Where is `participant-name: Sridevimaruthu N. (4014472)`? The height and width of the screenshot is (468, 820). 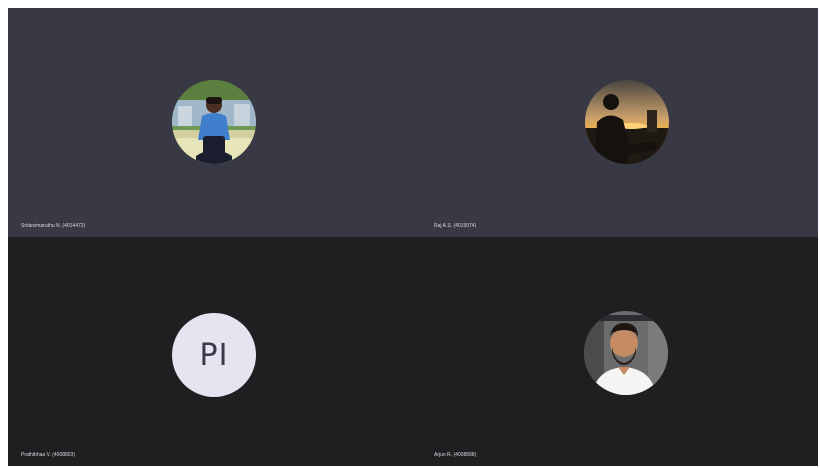
participant-name: Sridevimaruthu N. (4014472) is located at coordinates (53, 226).